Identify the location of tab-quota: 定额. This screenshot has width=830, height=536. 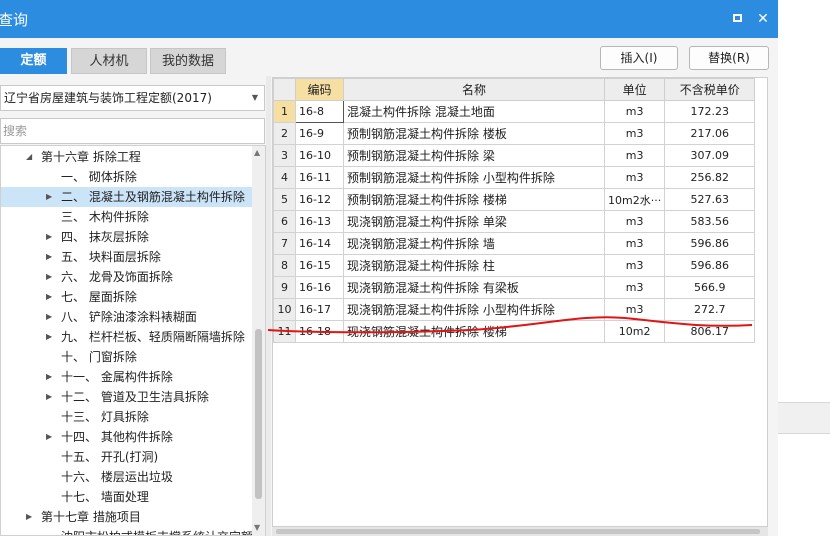
(33, 61).